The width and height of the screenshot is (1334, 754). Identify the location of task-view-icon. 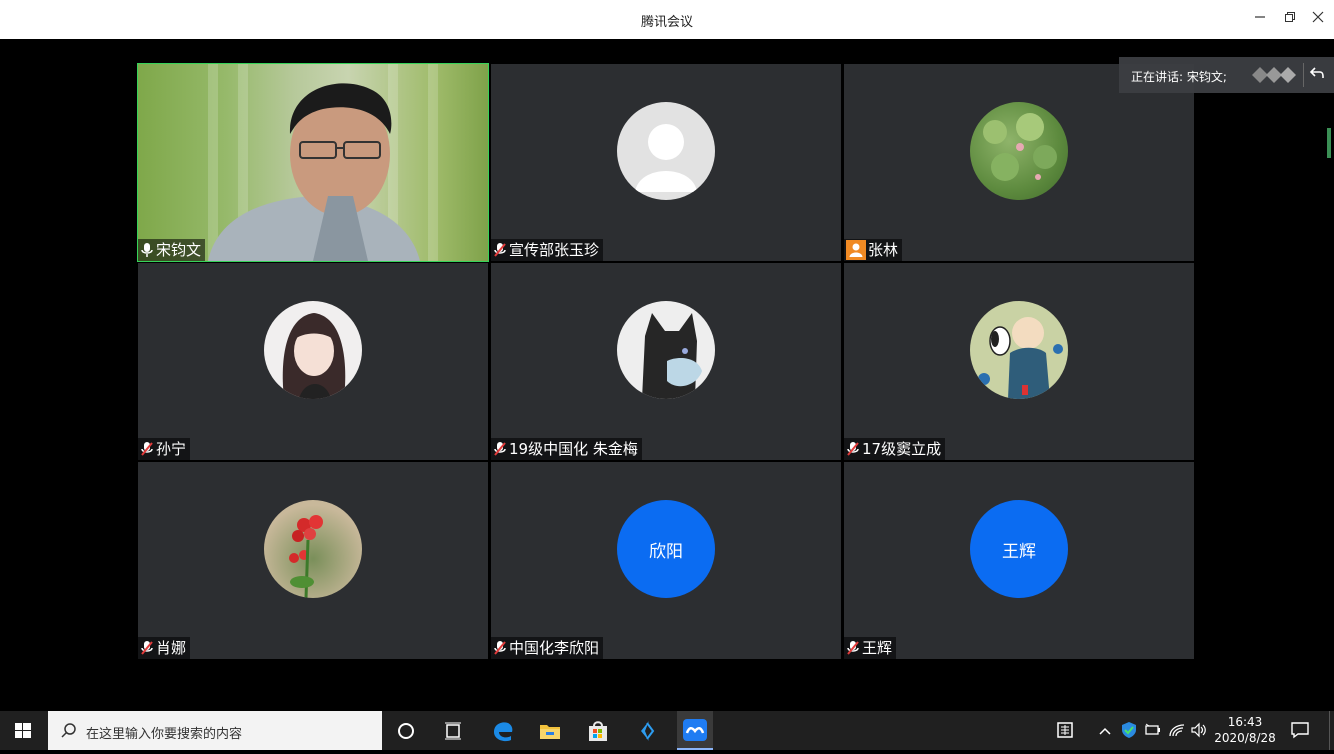
(453, 731).